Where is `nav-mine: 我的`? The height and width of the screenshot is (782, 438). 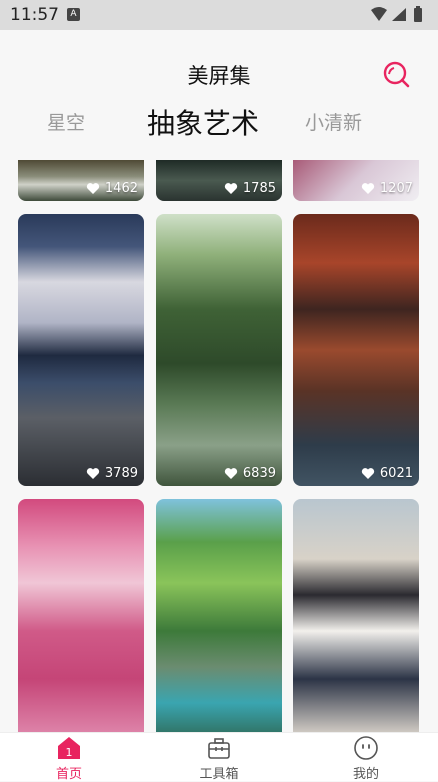 nav-mine: 我的 is located at coordinates (366, 758).